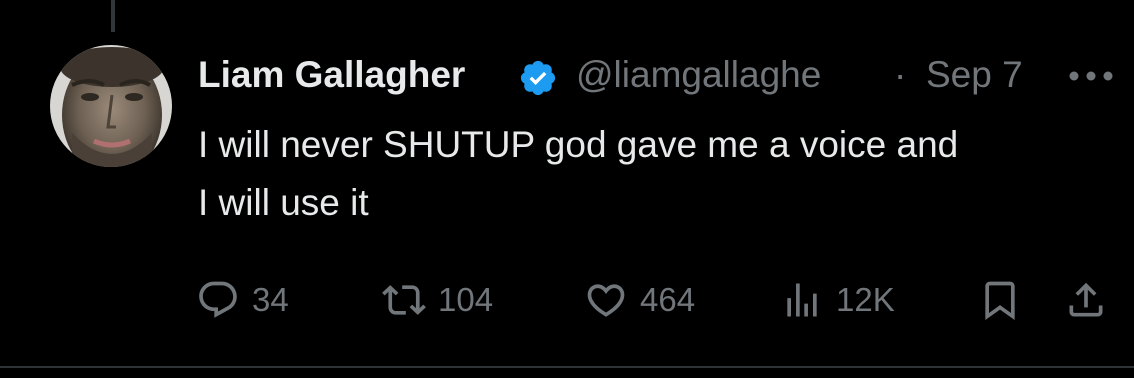 The width and height of the screenshot is (1134, 378). I want to click on handle: @liamgallaghe, so click(730, 75).